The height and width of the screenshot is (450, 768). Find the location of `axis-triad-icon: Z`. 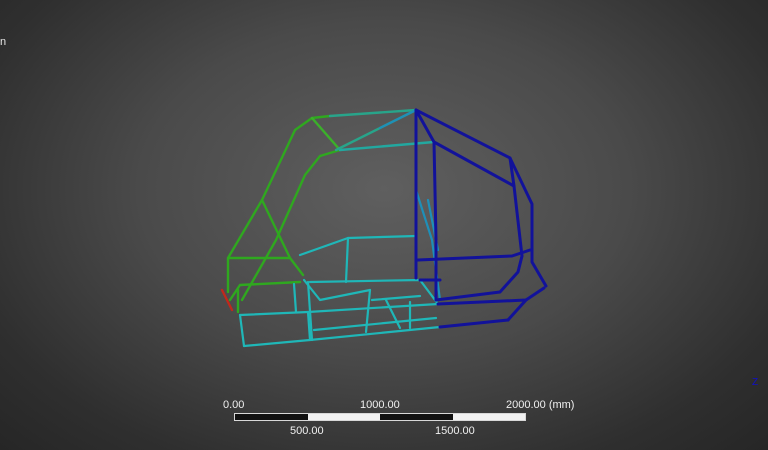

axis-triad-icon: Z is located at coordinates (755, 382).